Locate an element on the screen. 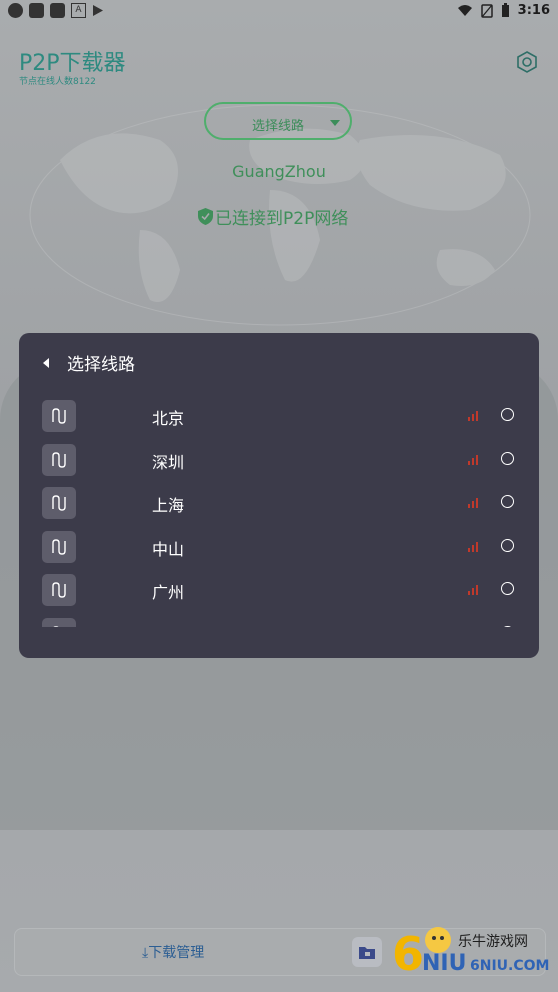  route-name: 深圳 is located at coordinates (168, 462).